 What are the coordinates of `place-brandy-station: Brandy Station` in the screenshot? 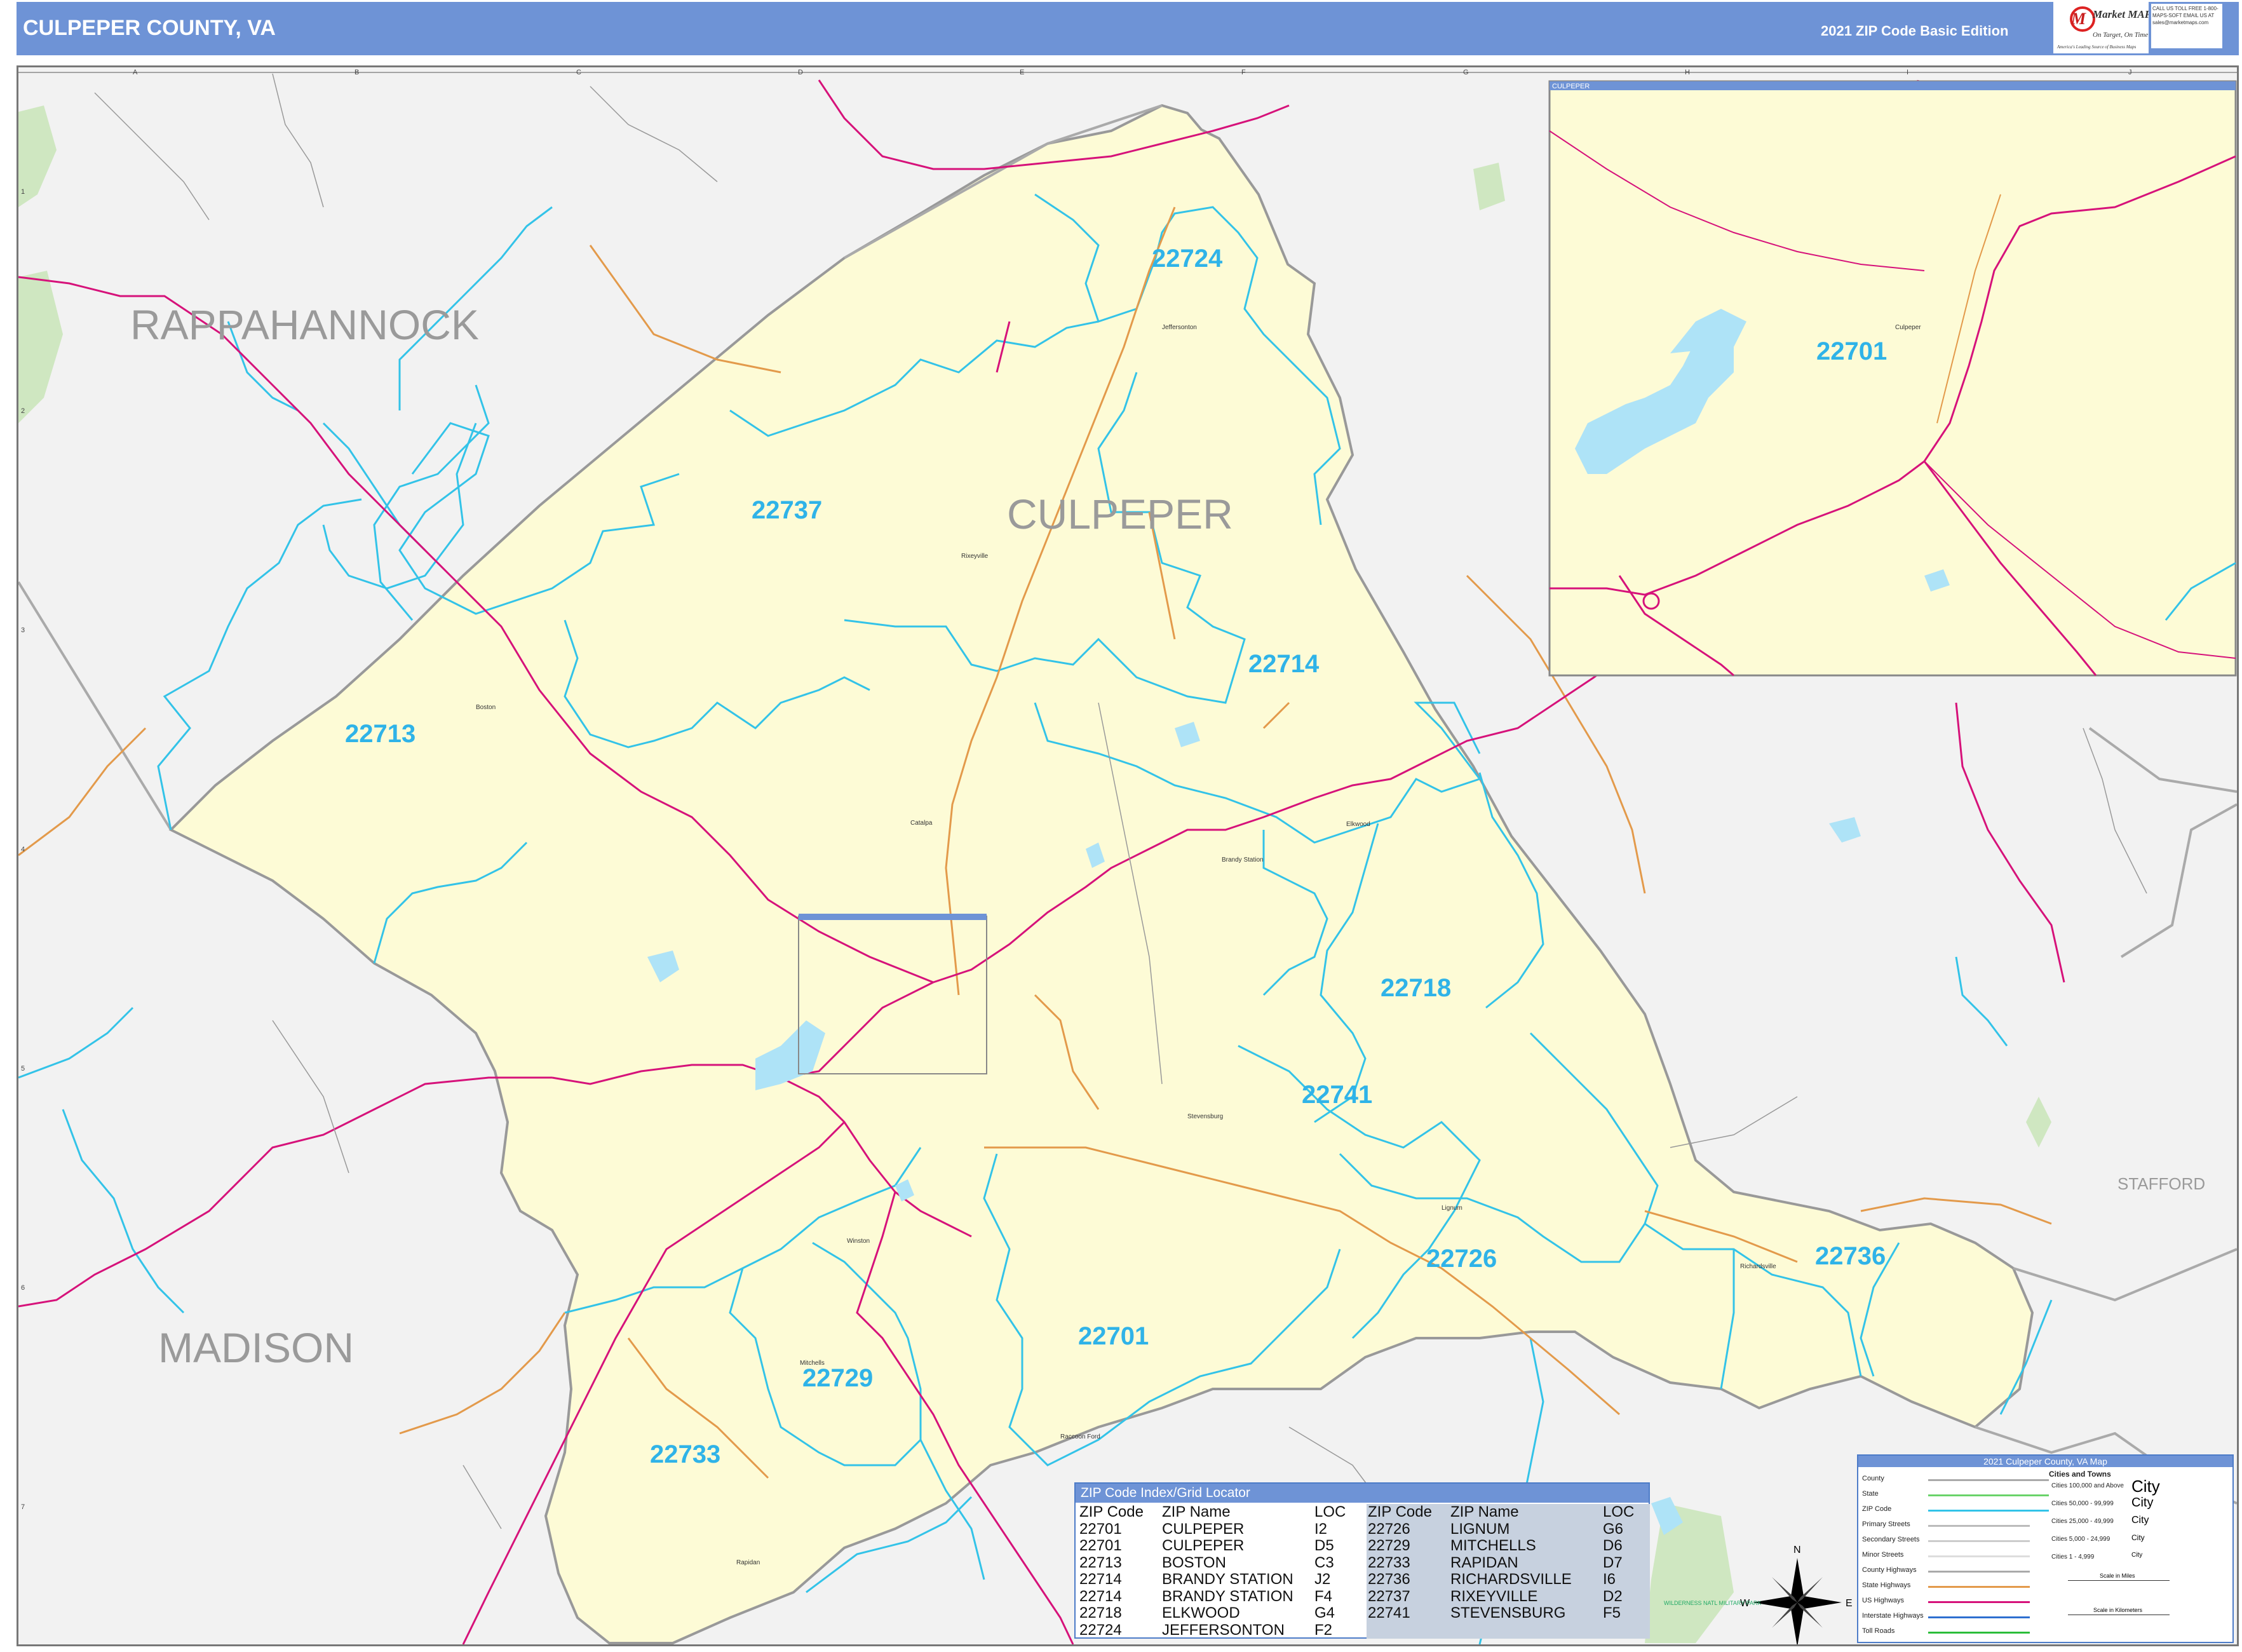 It's located at (1243, 860).